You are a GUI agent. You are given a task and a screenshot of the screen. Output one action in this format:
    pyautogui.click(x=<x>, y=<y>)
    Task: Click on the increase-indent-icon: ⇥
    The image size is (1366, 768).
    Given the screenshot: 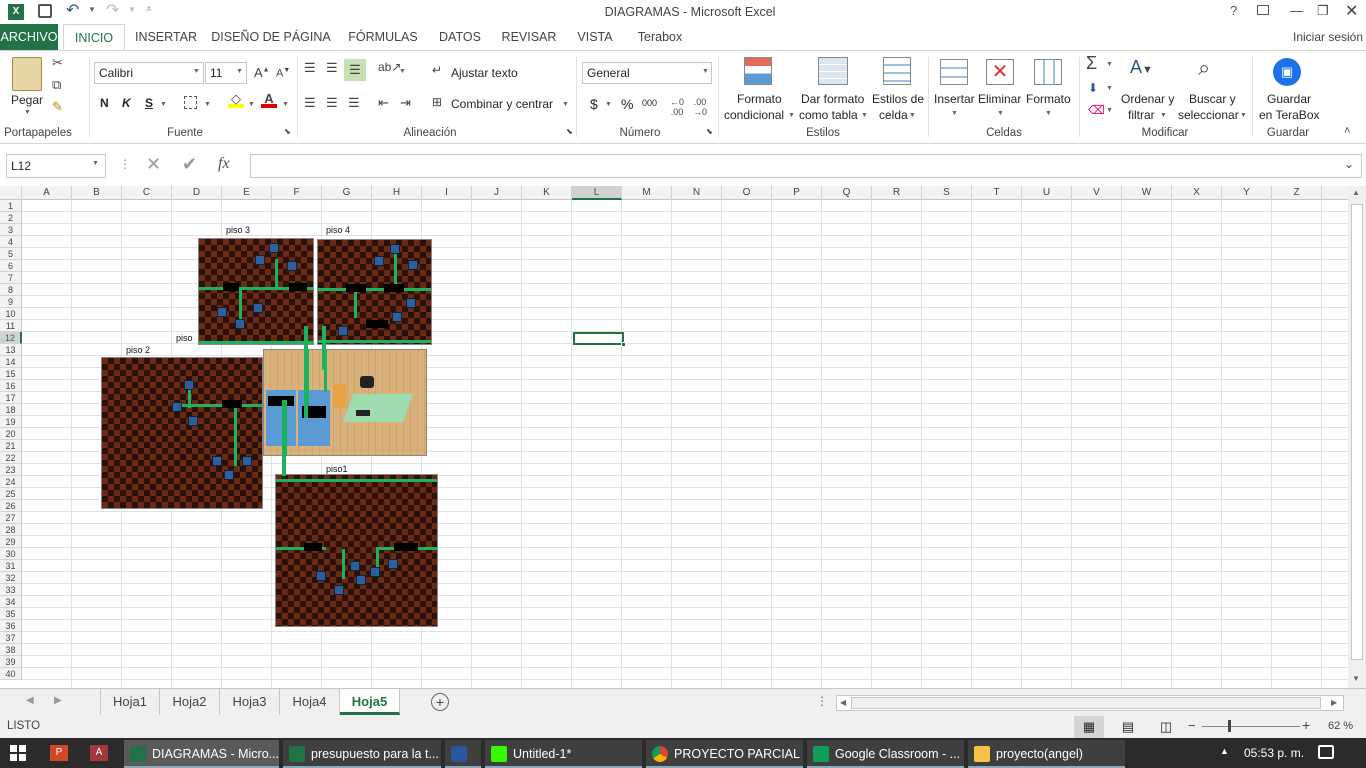 What is the action you would take?
    pyautogui.click(x=405, y=103)
    